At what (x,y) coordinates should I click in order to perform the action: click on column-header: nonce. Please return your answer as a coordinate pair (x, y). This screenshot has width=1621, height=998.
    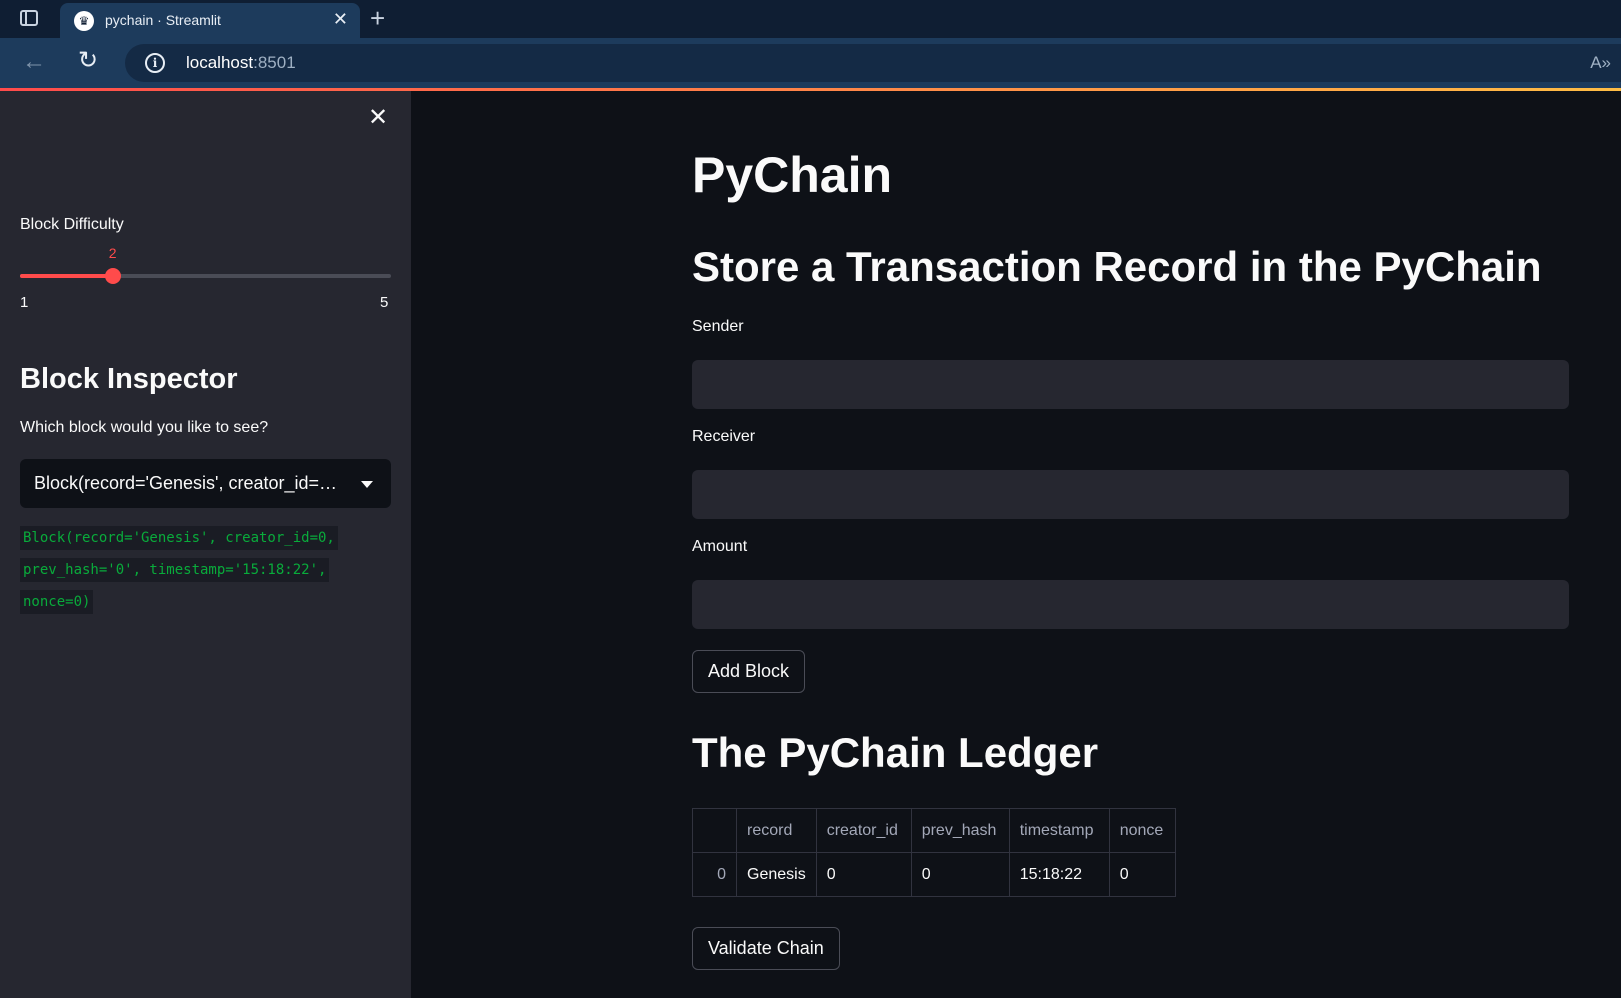
    Looking at the image, I should click on (1142, 830).